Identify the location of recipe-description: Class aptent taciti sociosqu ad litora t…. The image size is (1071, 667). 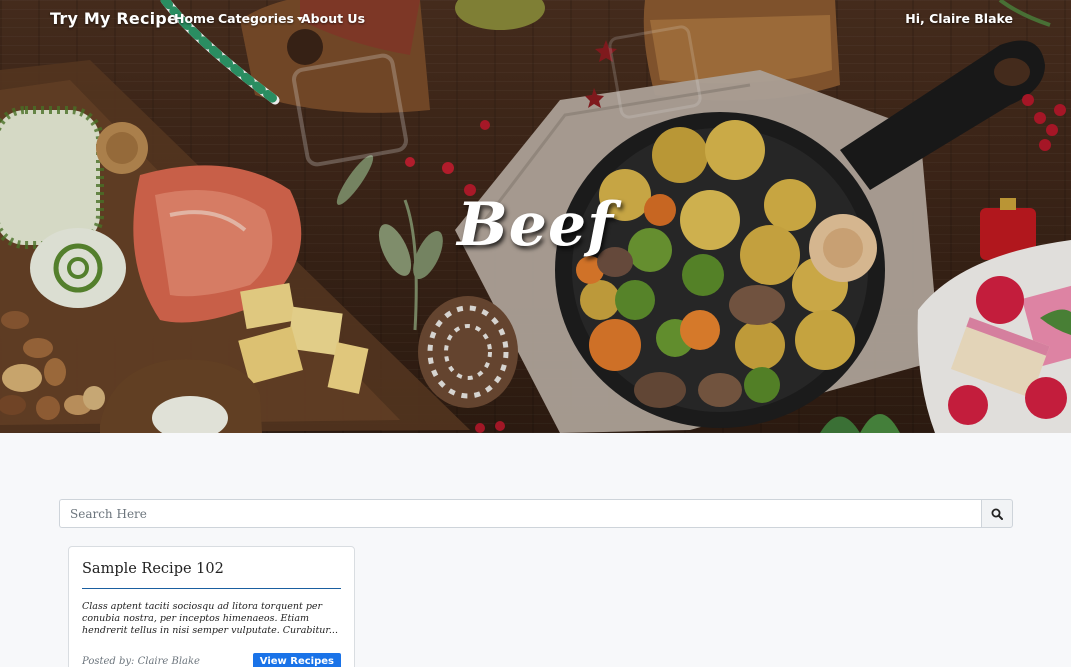
(210, 618).